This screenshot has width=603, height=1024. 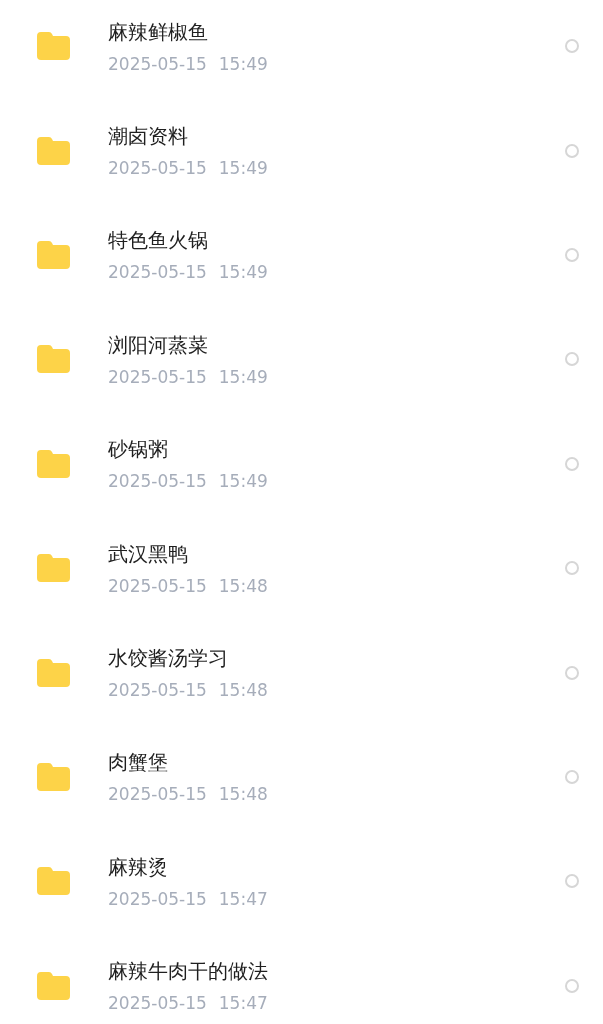 I want to click on folder-name: 肉蟹堡, so click(x=138, y=763).